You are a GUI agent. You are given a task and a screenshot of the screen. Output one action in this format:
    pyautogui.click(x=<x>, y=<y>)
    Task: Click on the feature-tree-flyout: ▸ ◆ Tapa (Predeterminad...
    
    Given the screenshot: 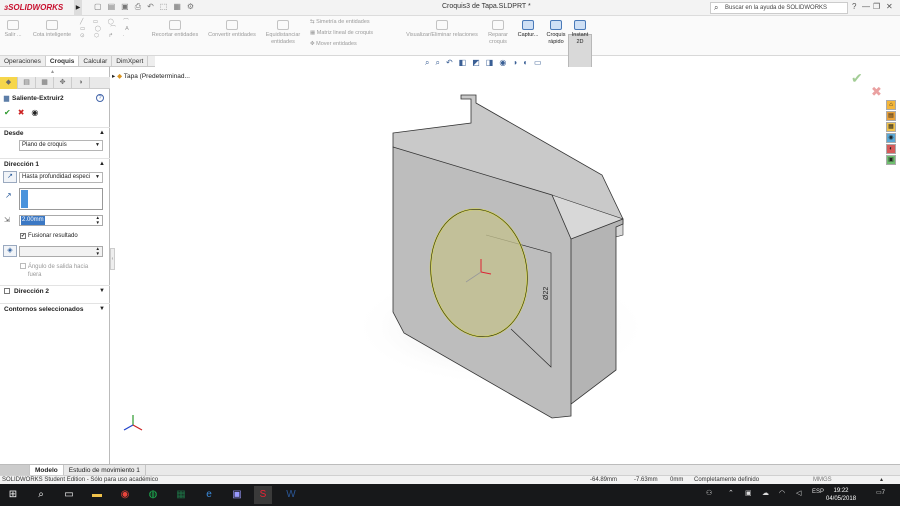 What is the action you would take?
    pyautogui.click(x=151, y=76)
    